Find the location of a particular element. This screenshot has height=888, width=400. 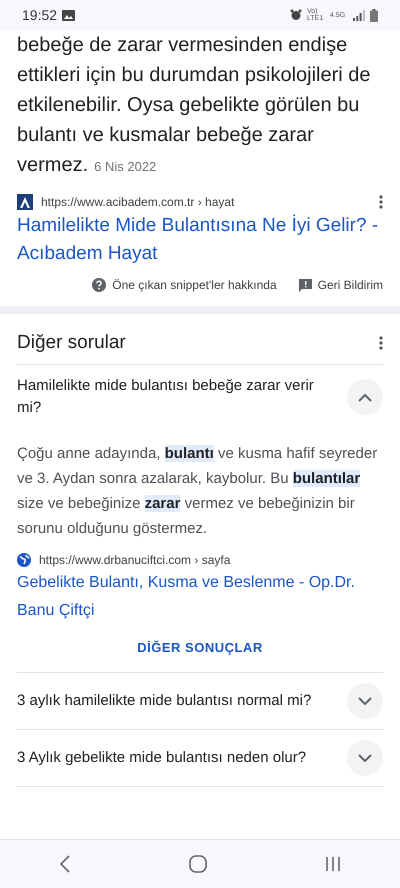

back-icon is located at coordinates (65, 864).